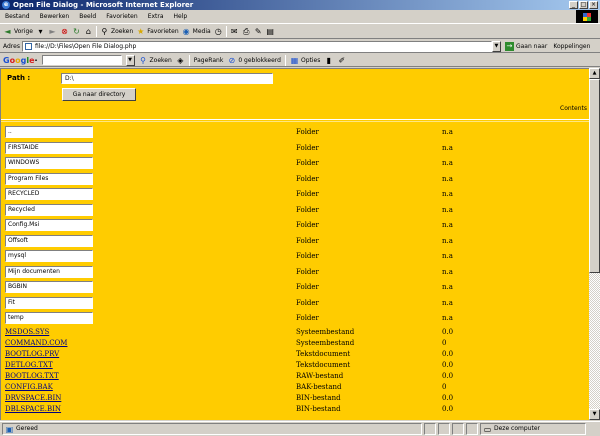 This screenshot has width=600, height=436. I want to click on media-button: ◉ Media, so click(196, 31).